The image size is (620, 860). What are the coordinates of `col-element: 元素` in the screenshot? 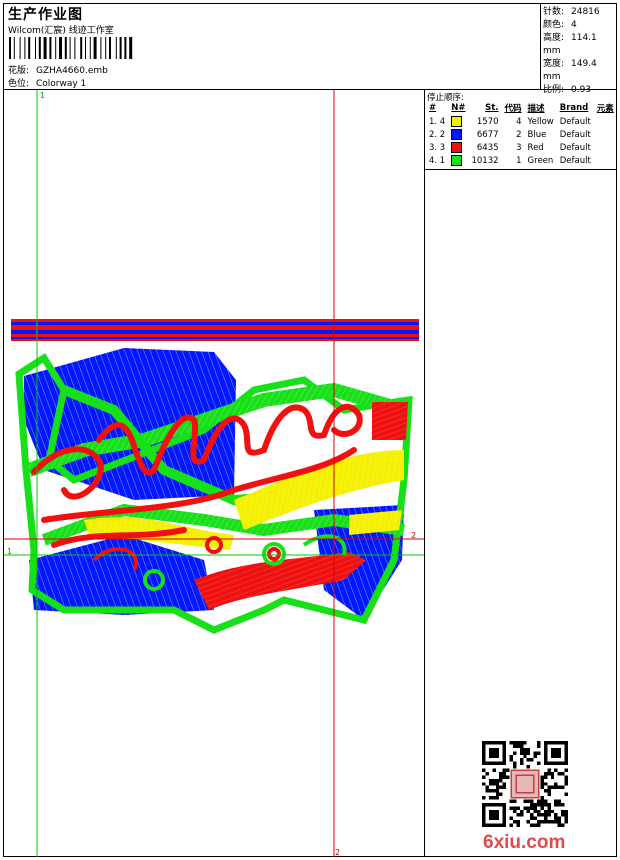 It's located at (605, 109).